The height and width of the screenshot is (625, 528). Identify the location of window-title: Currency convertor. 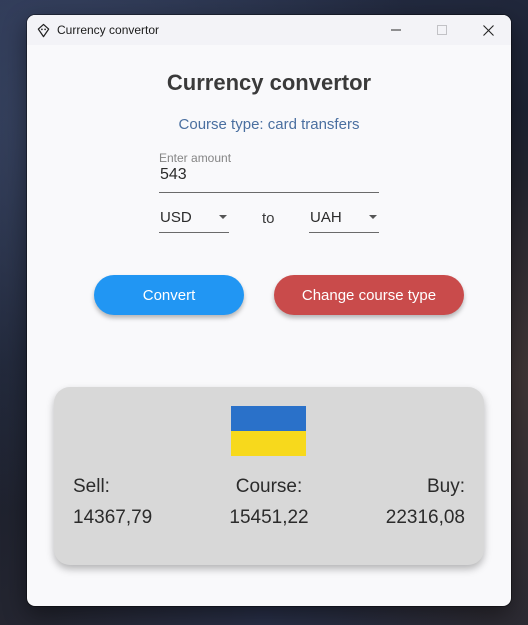
(108, 30).